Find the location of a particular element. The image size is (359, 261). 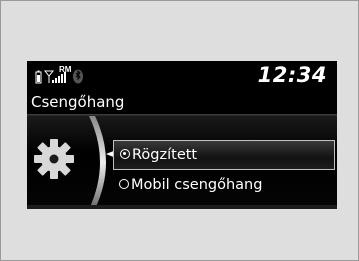

option-mobile-ringtone: Mobil csengőhang is located at coordinates (223, 185).